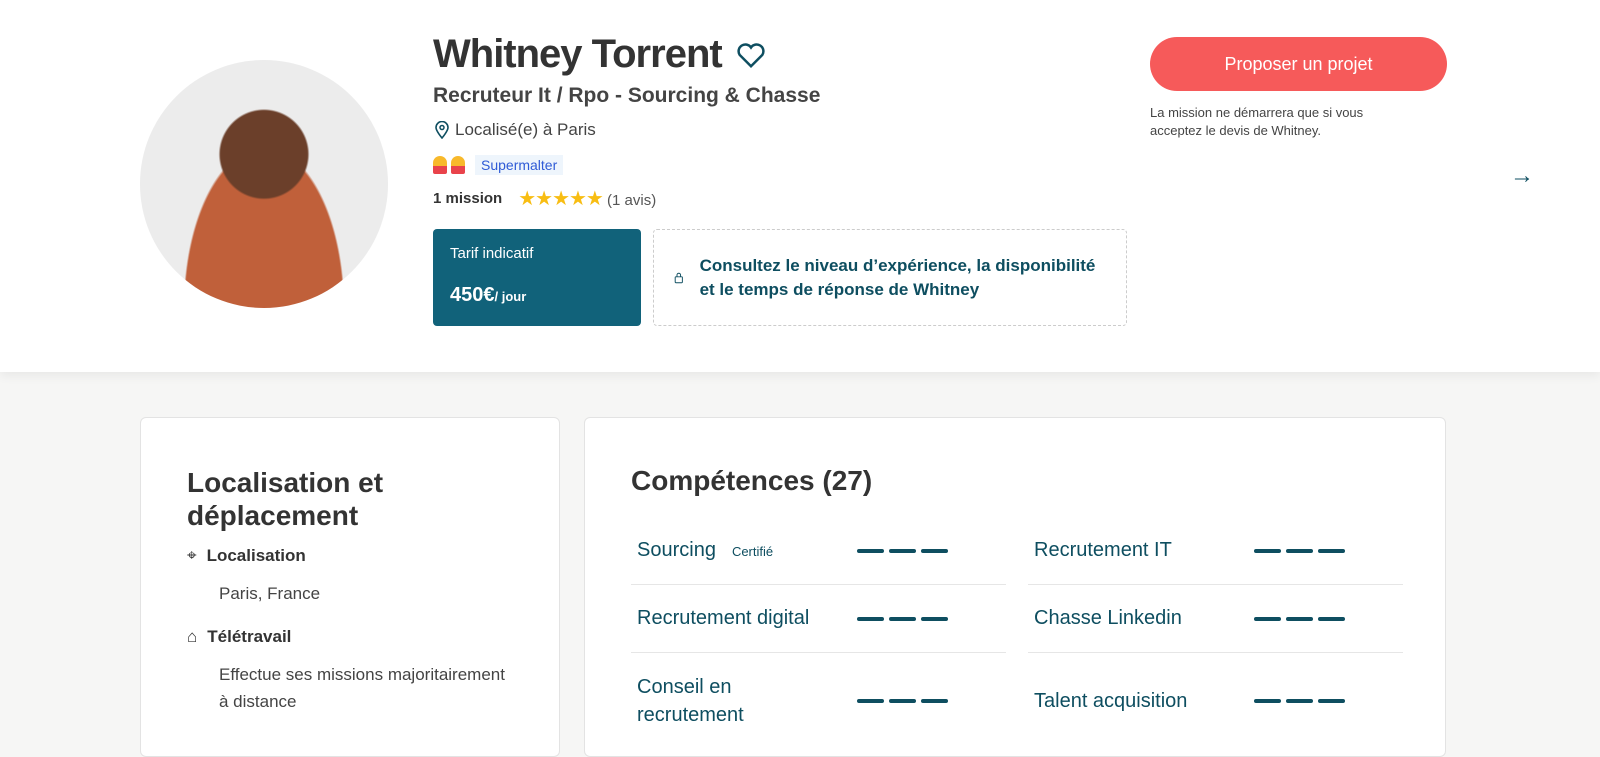 The image size is (1600, 757). Describe the element at coordinates (192, 636) in the screenshot. I see `home-icon: ⌂` at that location.